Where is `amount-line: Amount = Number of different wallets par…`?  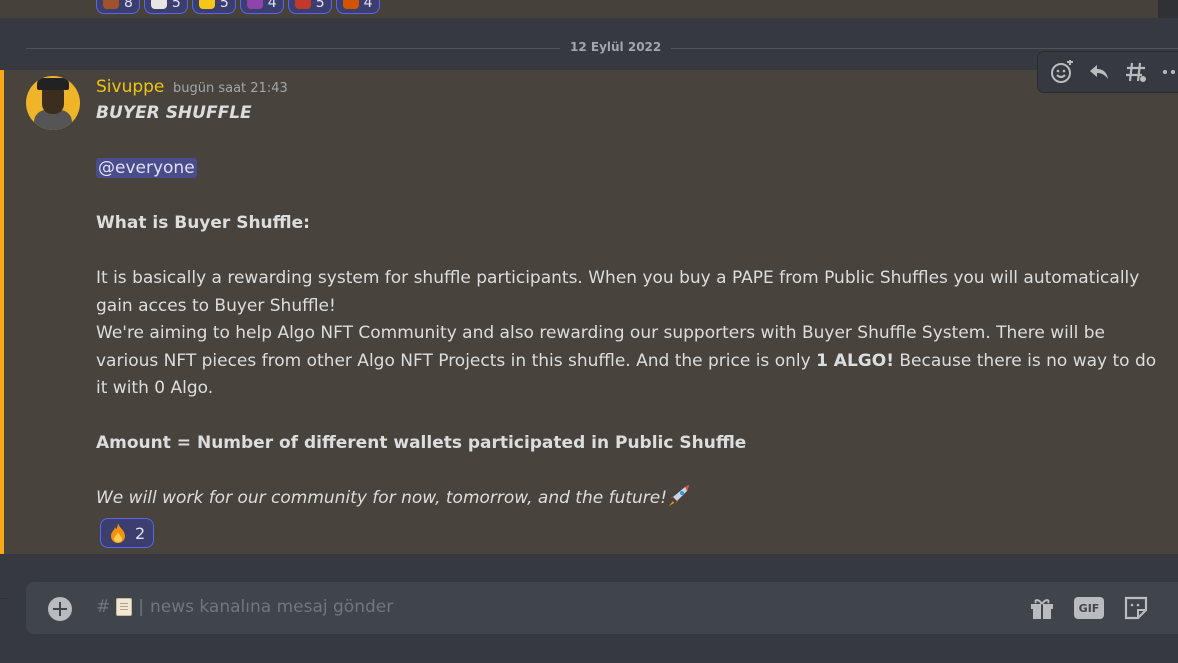
amount-line: Amount = Number of different wallets par… is located at coordinates (421, 443).